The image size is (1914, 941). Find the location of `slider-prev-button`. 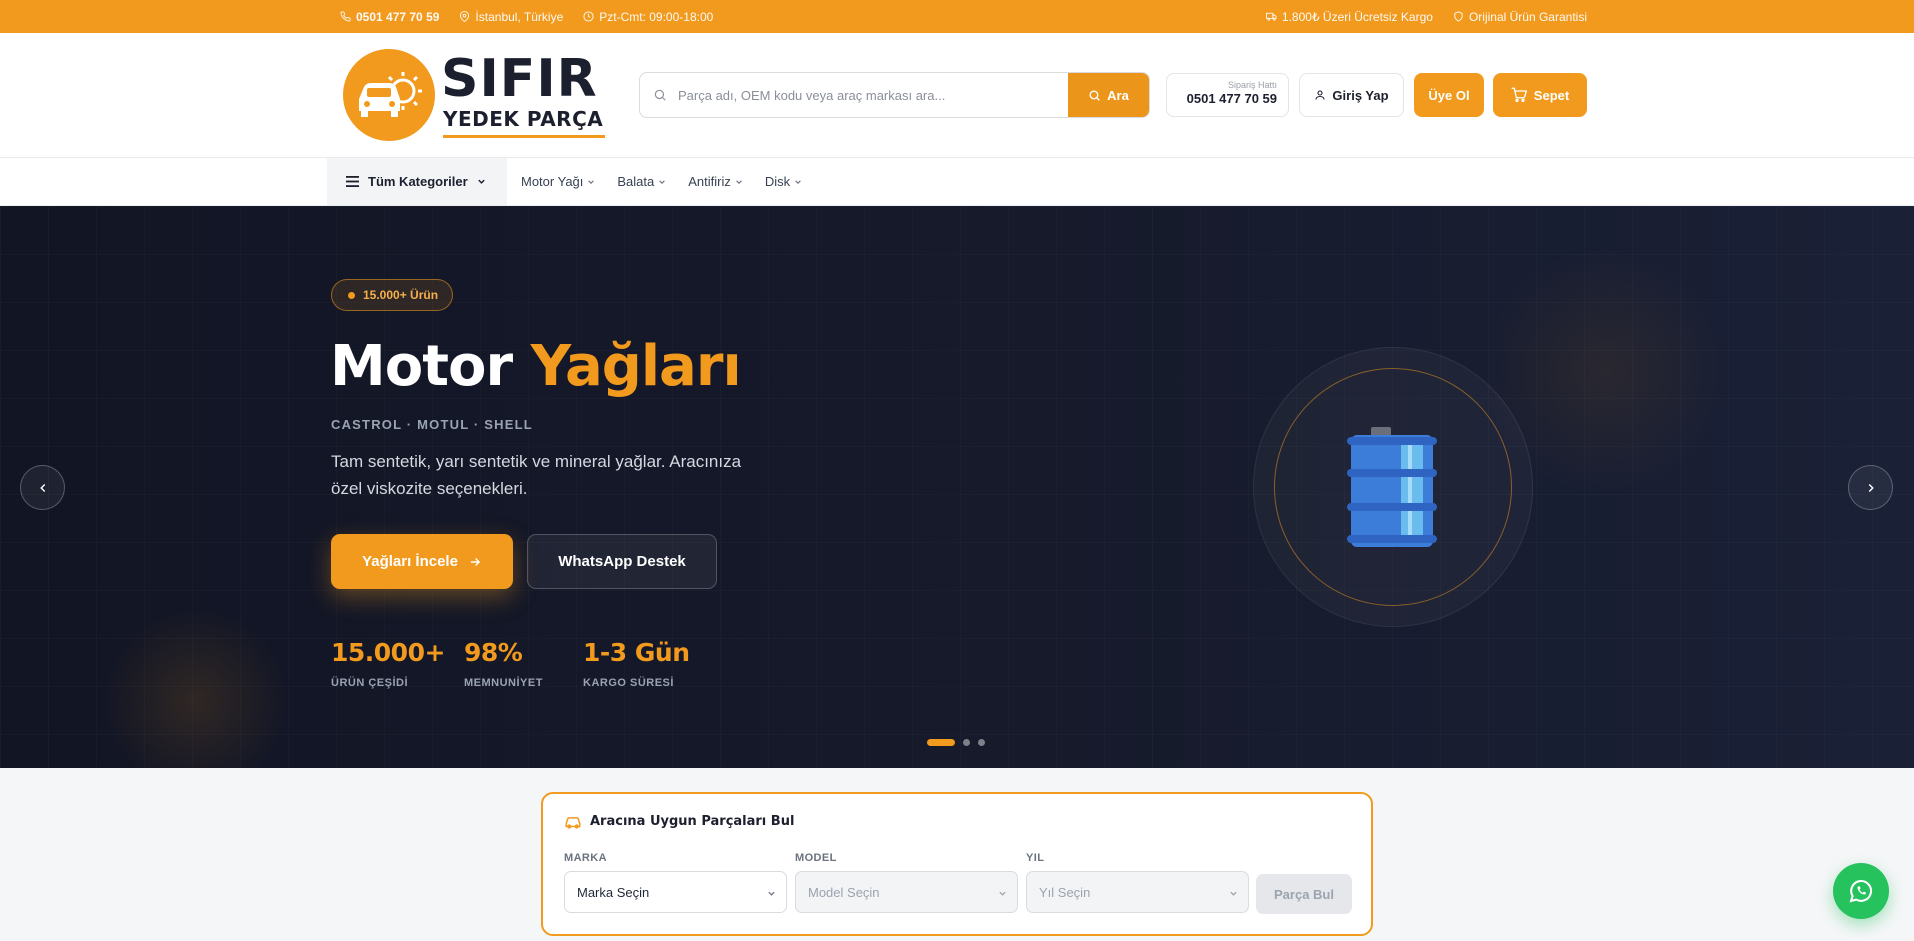

slider-prev-button is located at coordinates (42, 487).